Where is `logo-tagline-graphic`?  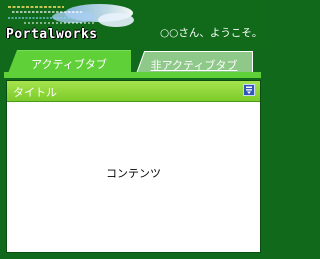
logo-tagline-graphic is located at coordinates (71, 15).